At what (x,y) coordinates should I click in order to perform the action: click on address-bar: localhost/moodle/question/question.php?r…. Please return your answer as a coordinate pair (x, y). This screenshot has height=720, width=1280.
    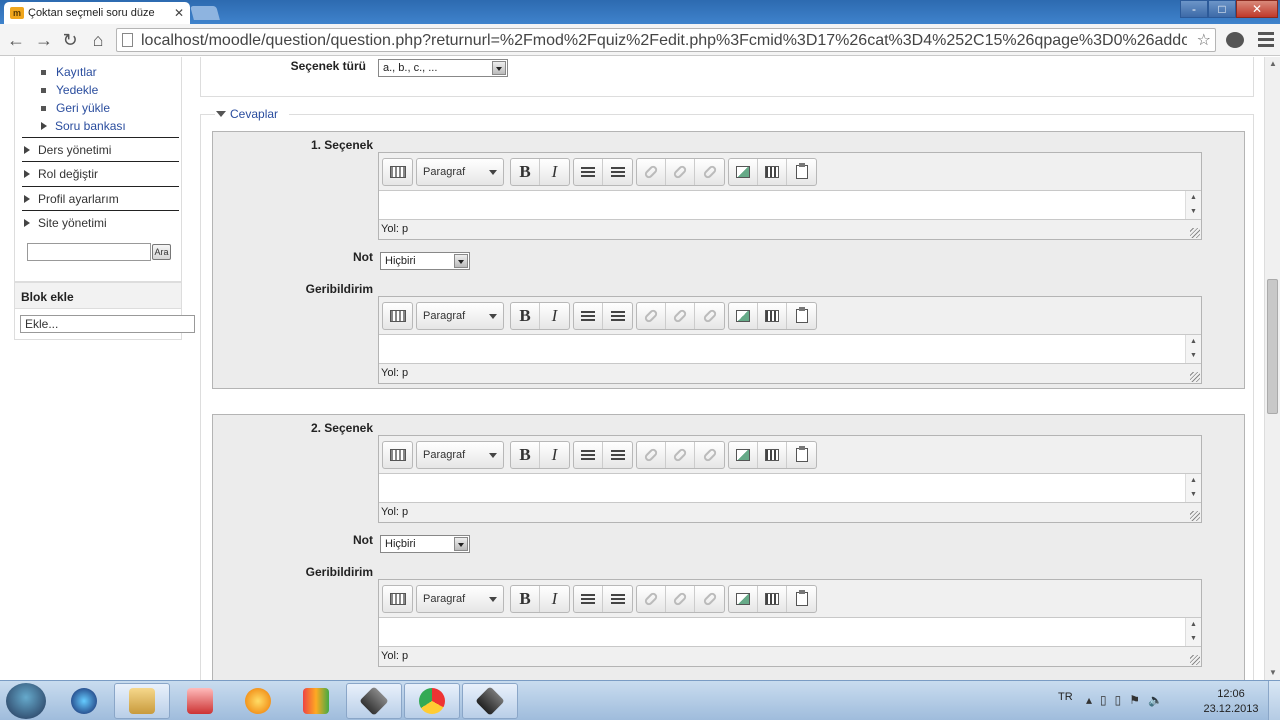
    Looking at the image, I should click on (666, 40).